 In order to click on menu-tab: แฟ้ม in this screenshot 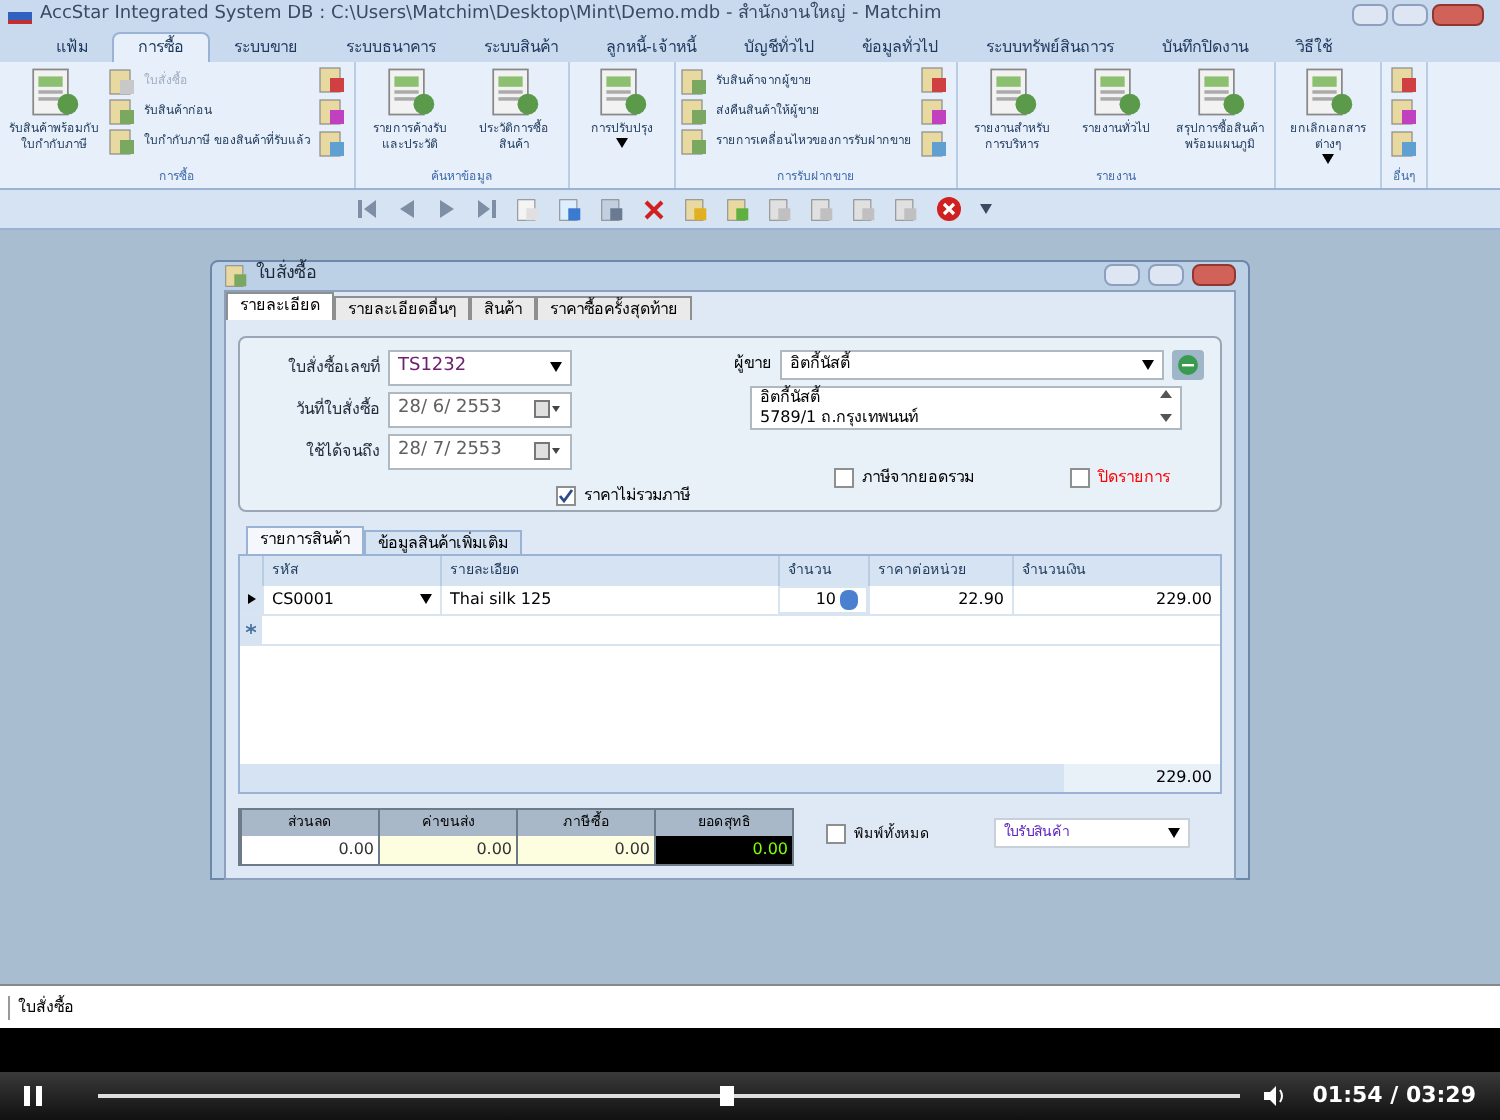, I will do `click(72, 47)`.